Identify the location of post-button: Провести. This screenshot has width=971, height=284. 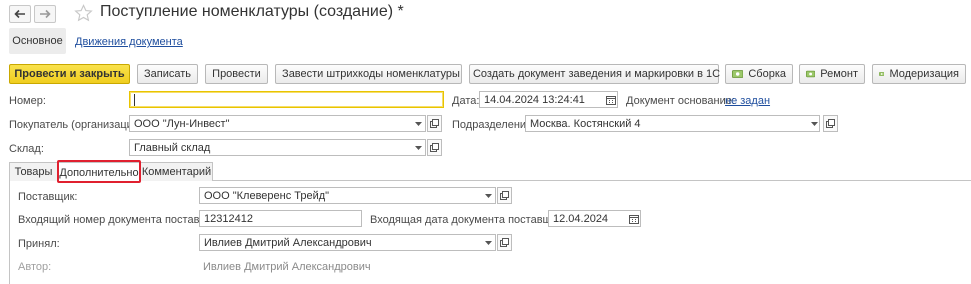
(236, 74).